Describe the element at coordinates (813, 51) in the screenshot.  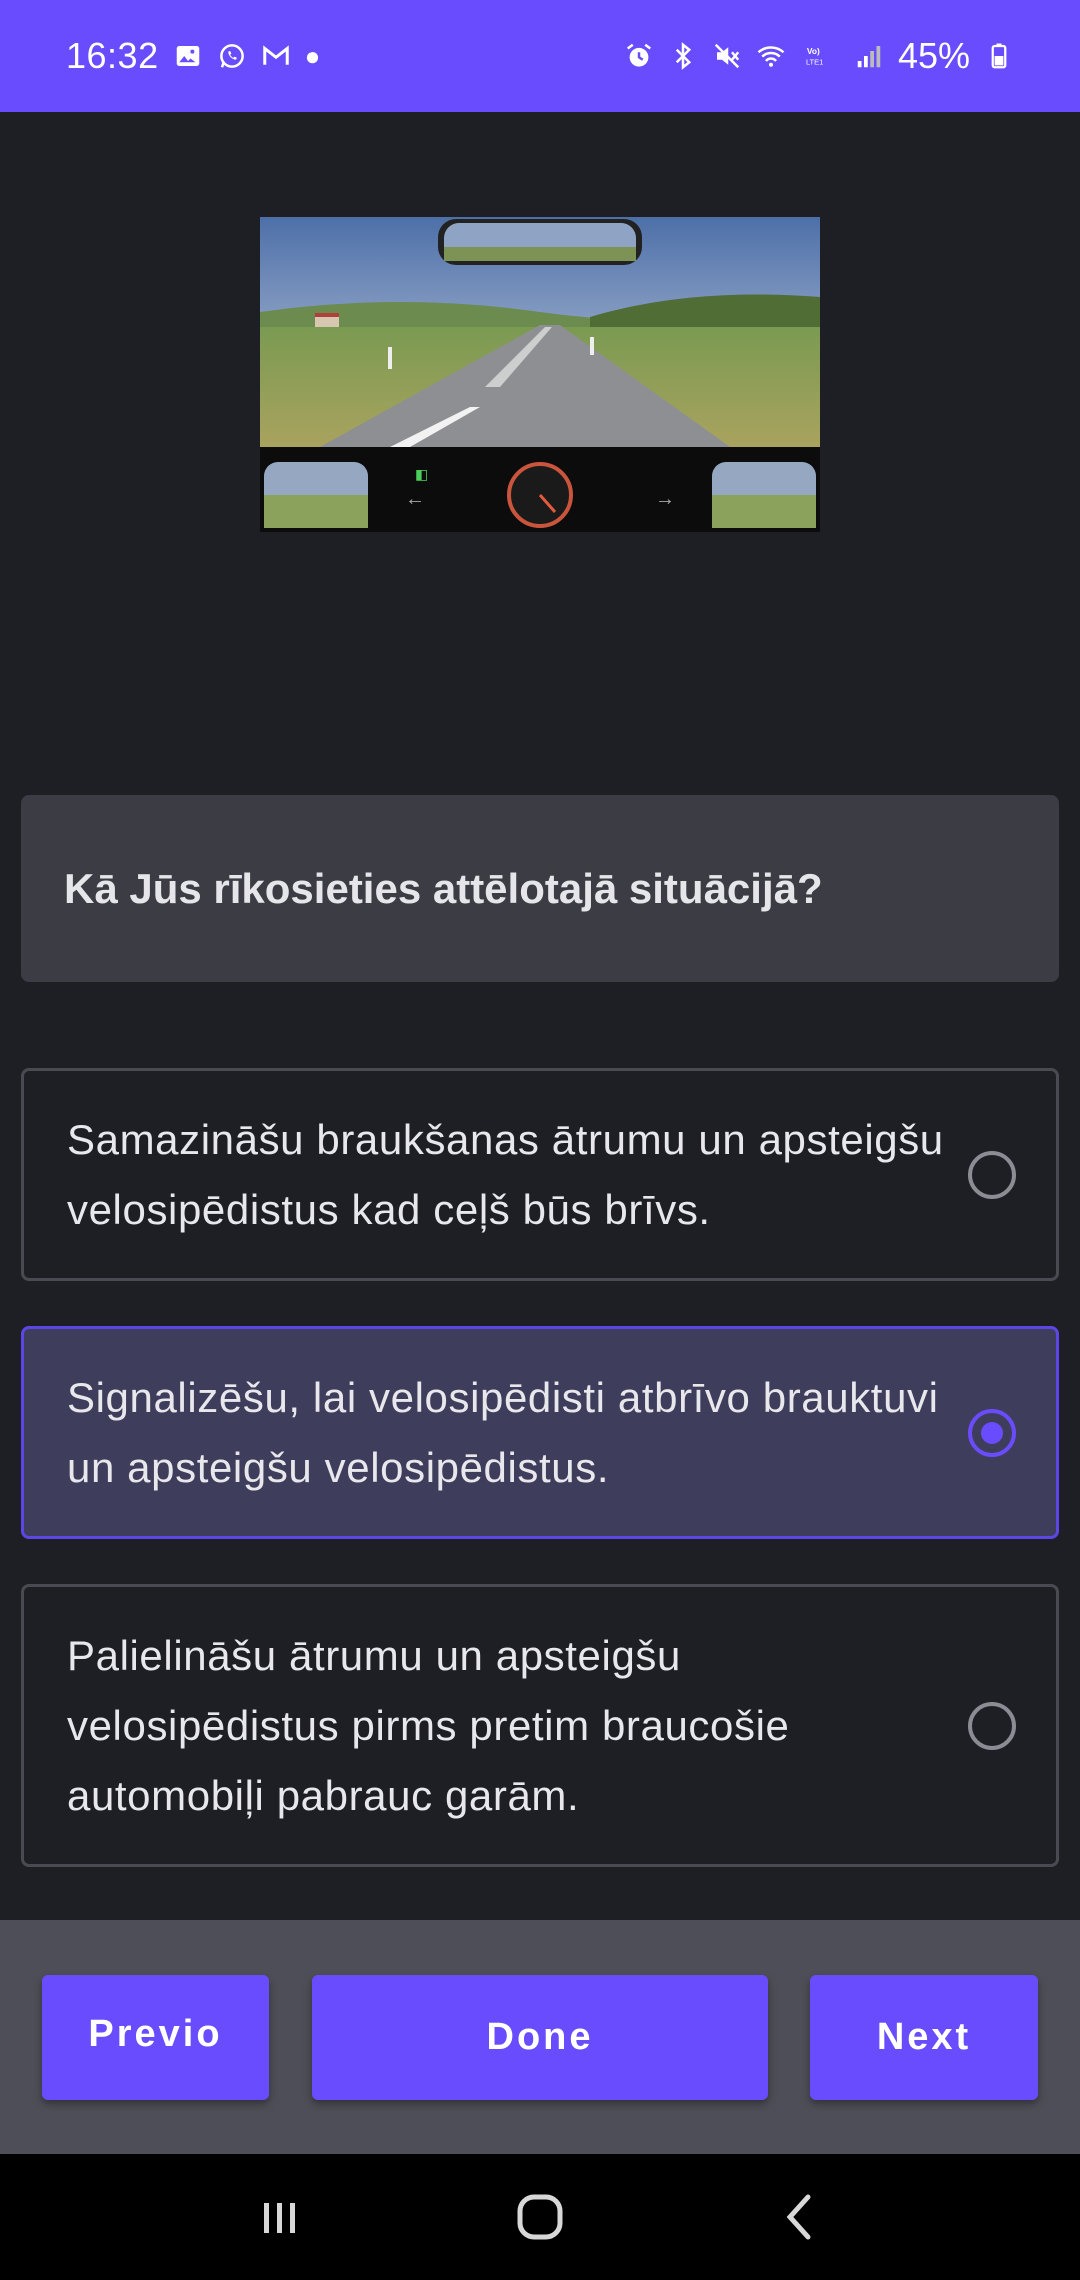
I see `svg-text: Vo)` at that location.